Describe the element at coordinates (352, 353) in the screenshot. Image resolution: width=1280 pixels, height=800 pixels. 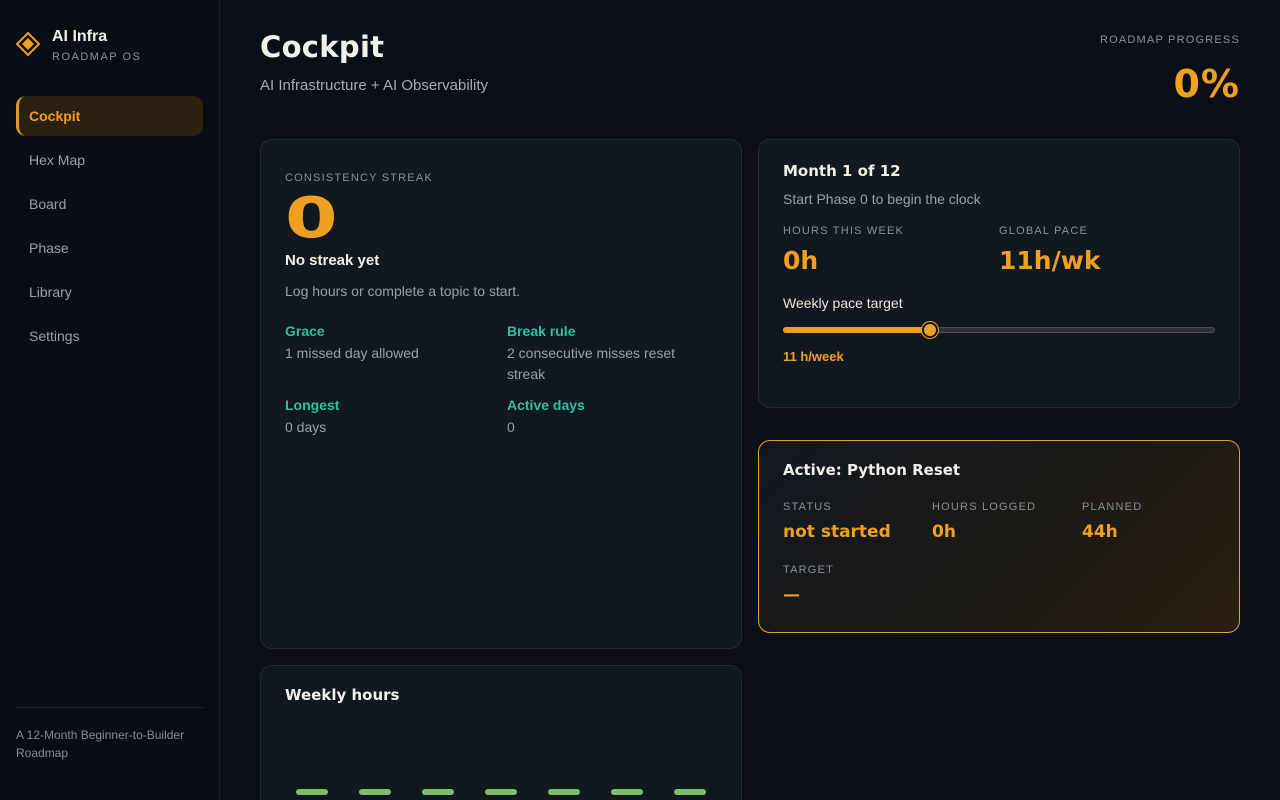
I see `streak-grace-value: 1 missed day allowed` at that location.